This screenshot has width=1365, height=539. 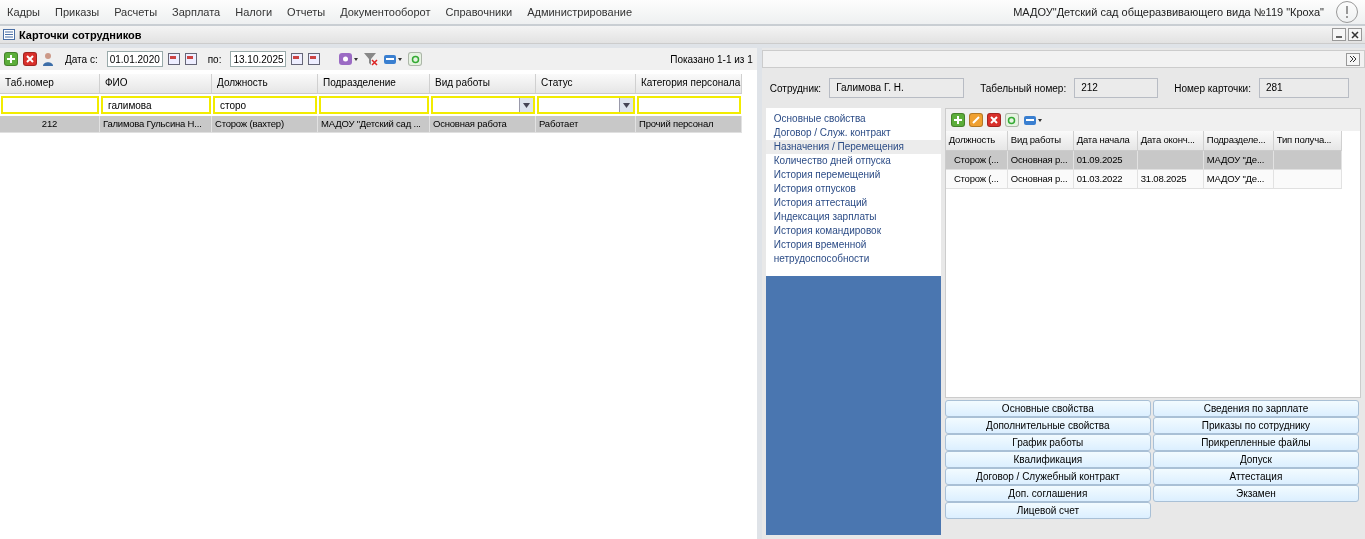 I want to click on nav-item: История командировок, so click(x=853, y=231).